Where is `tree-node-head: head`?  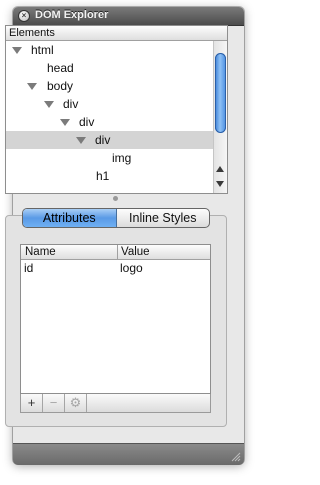
tree-node-head: head is located at coordinates (109, 68).